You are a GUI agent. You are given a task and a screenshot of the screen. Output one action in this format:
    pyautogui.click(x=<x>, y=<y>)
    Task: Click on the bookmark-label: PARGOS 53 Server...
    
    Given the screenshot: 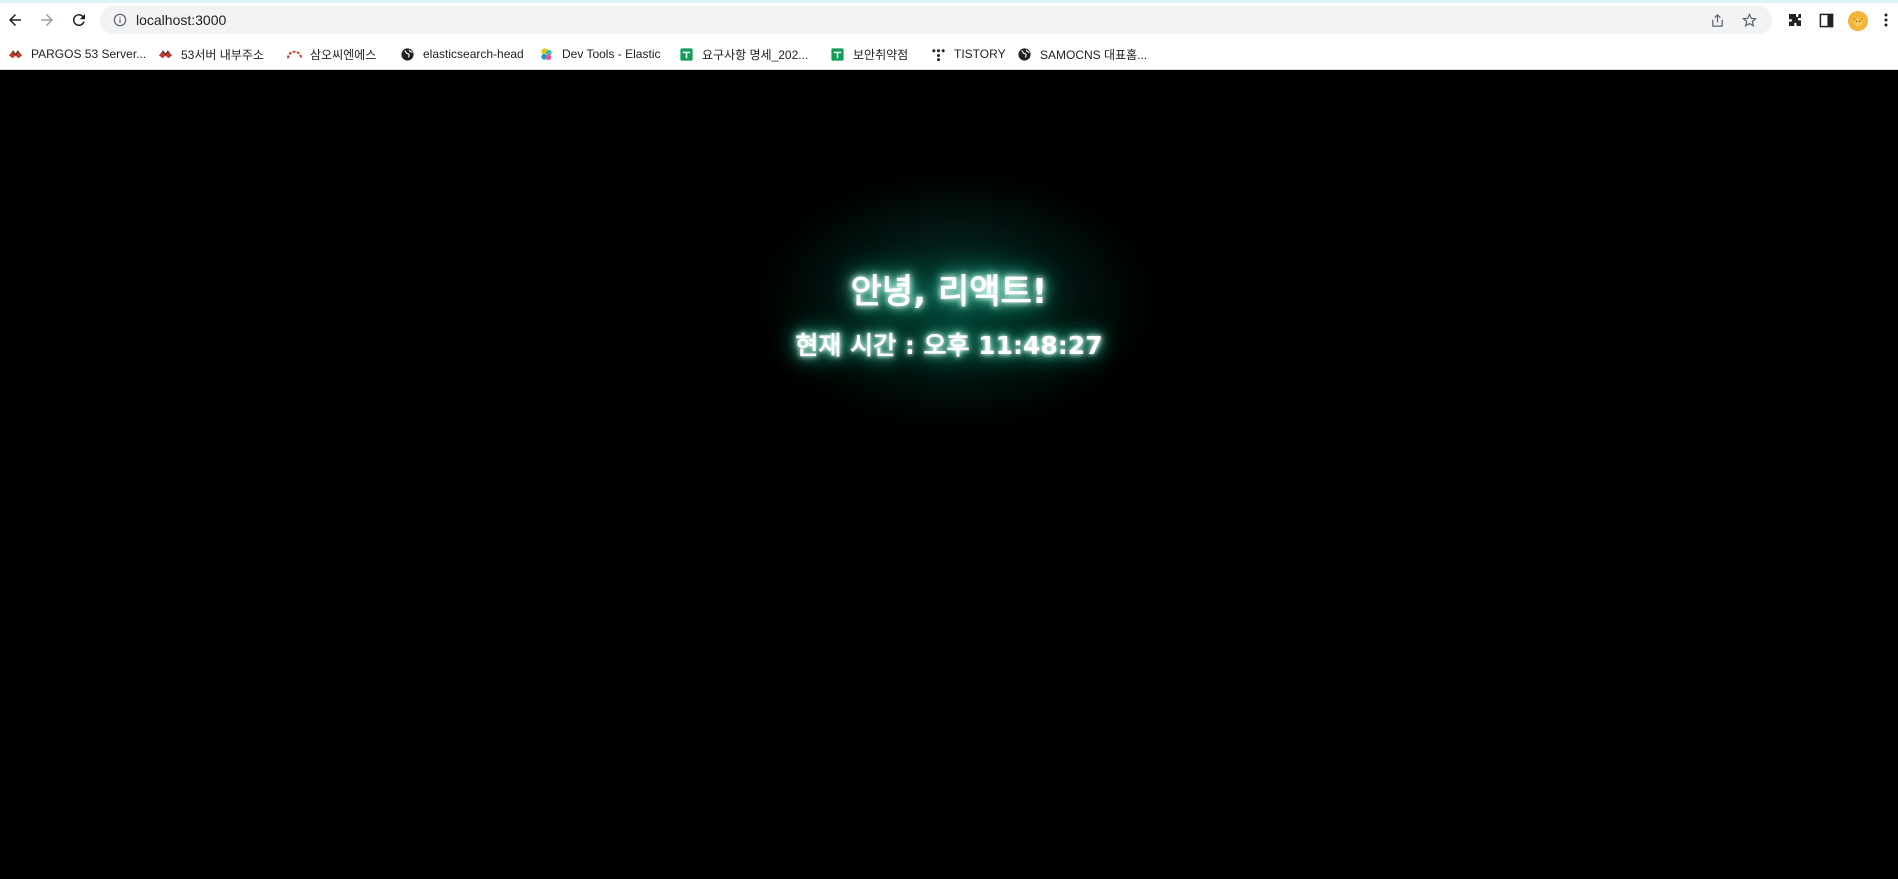 What is the action you would take?
    pyautogui.click(x=89, y=54)
    